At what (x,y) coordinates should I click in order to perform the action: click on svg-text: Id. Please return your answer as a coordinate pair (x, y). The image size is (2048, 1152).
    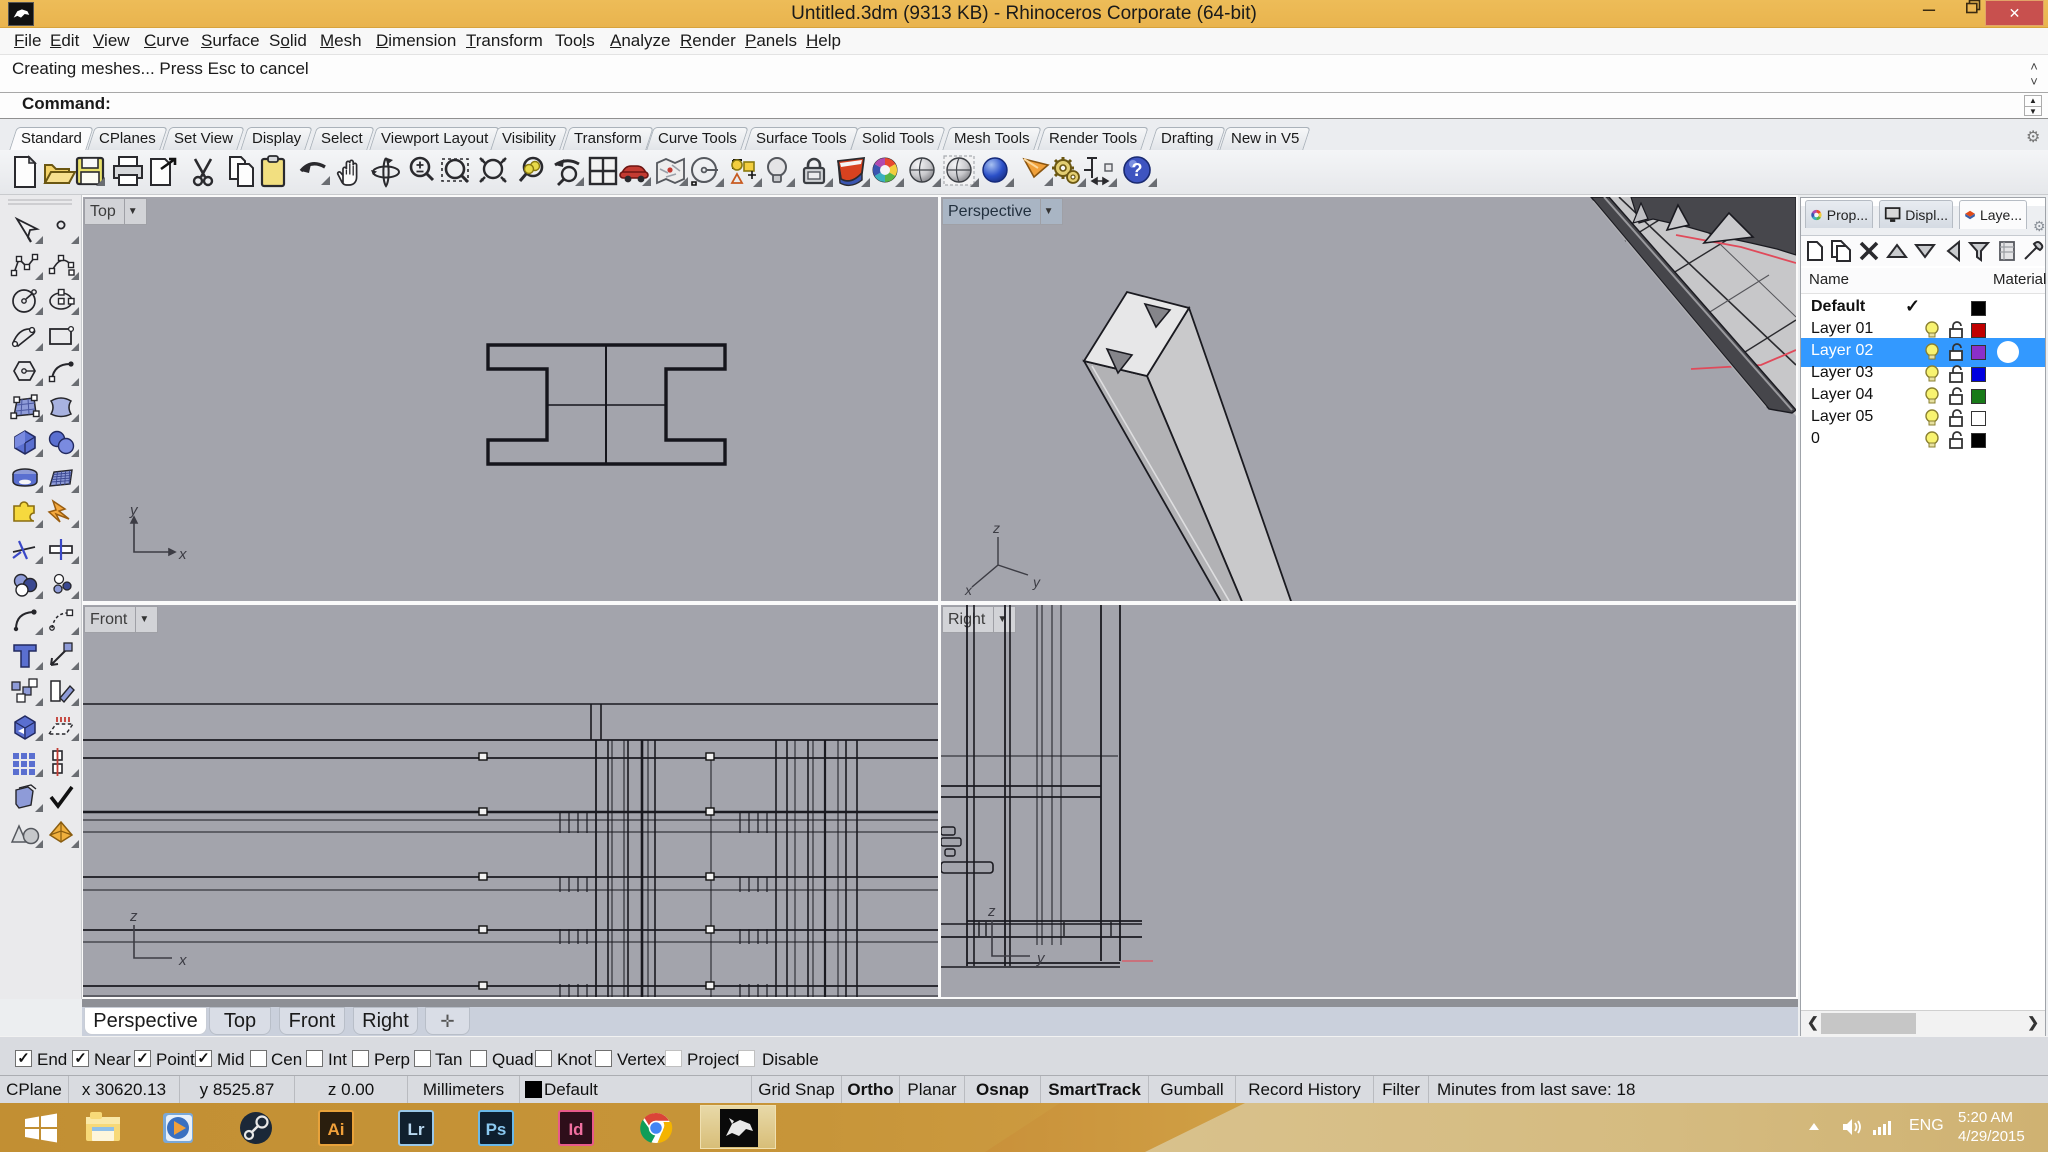
    Looking at the image, I should click on (575, 1129).